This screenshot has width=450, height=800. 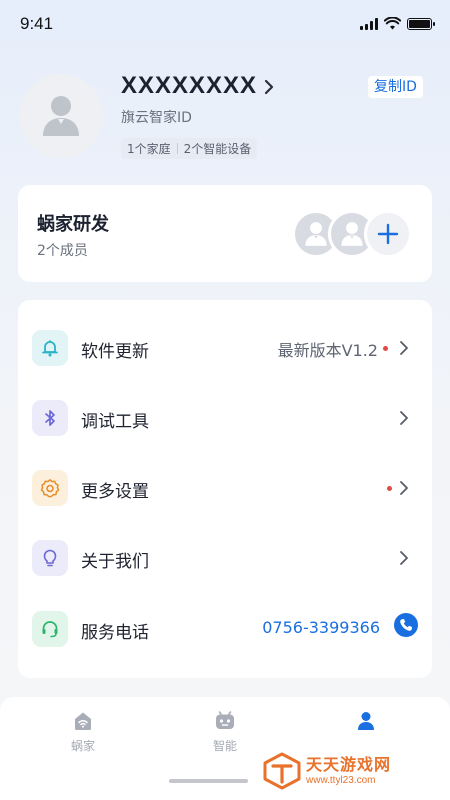 What do you see at coordinates (50, 418) in the screenshot?
I see `bluetooth-icon` at bounding box center [50, 418].